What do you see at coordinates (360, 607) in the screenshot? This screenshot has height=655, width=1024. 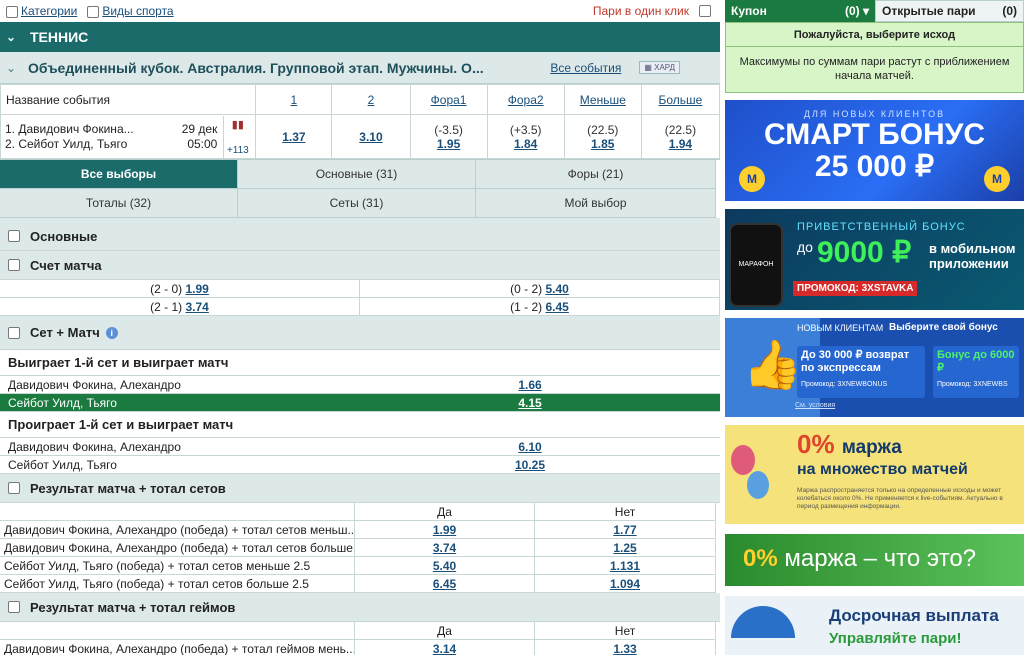 I see `market-result-games-header: Результат матча + тотал геймов` at bounding box center [360, 607].